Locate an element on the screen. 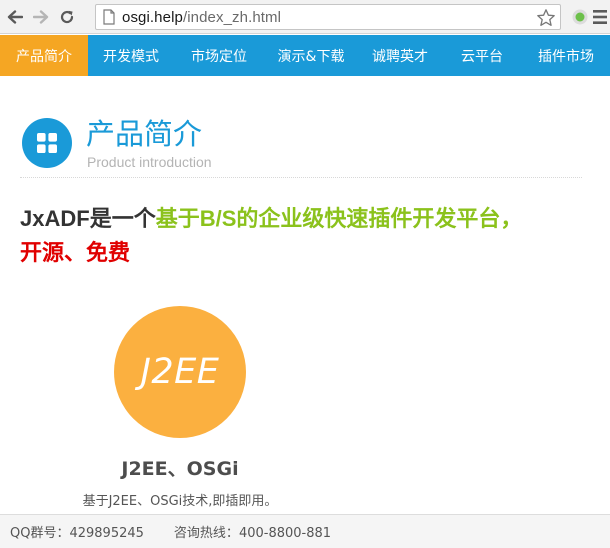 This screenshot has width=610, height=548. footer-hotline-value: 400-8800-881 is located at coordinates (285, 533).